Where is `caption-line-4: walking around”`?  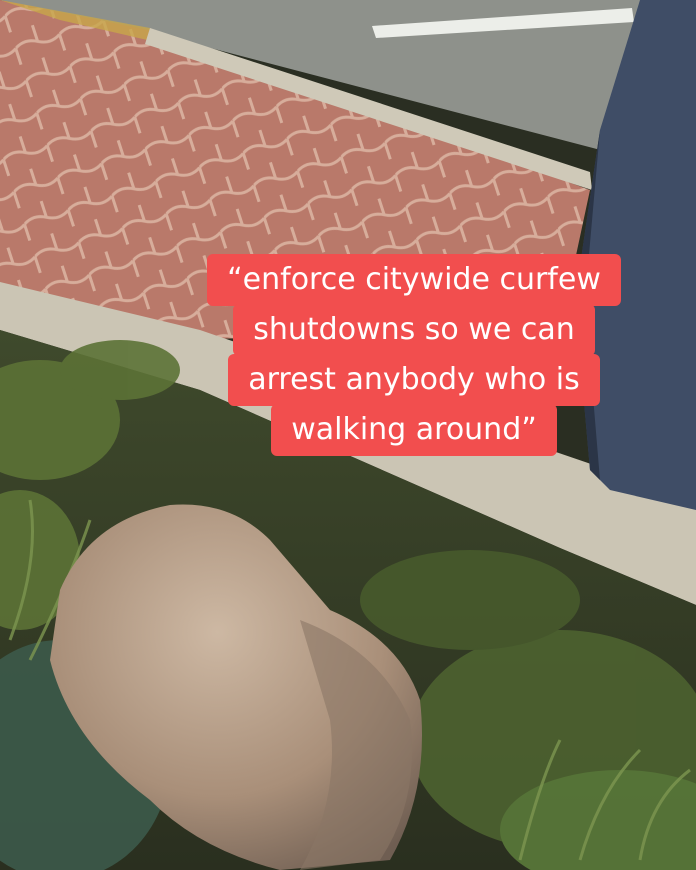 caption-line-4: walking around” is located at coordinates (414, 430).